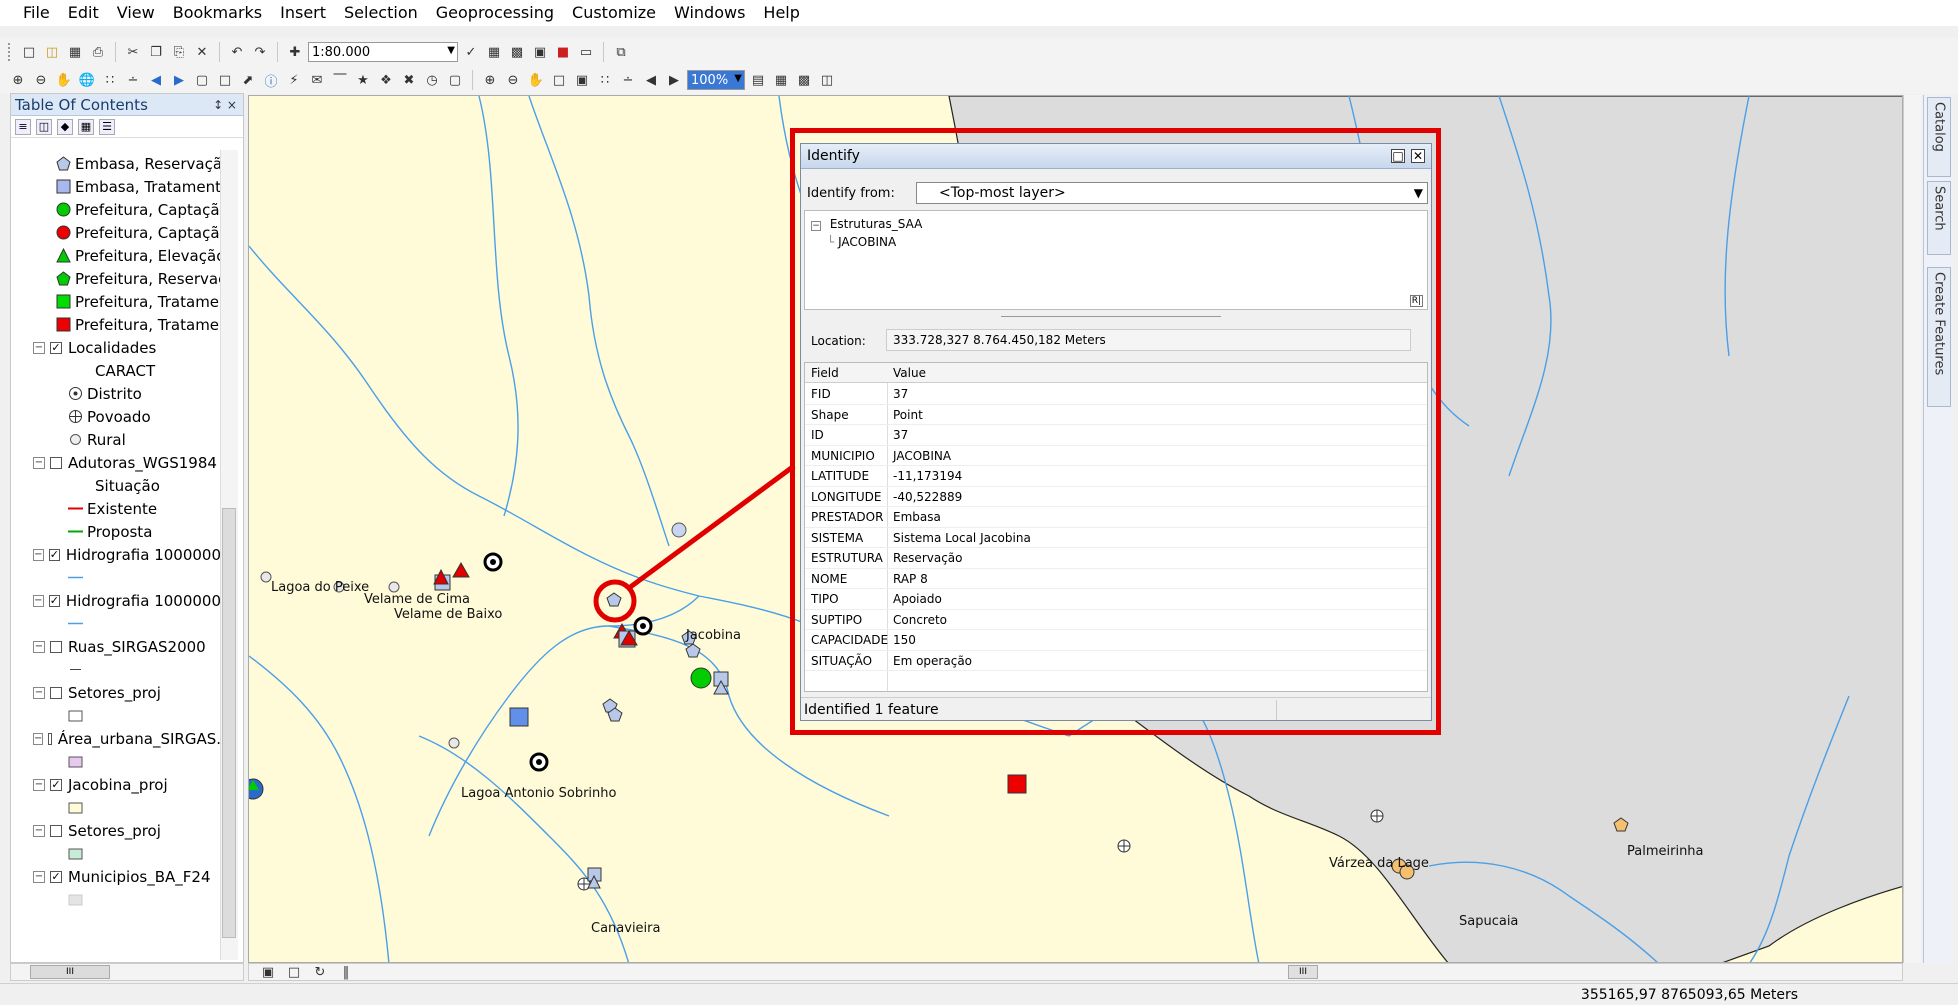  Describe the element at coordinates (1303, 972) in the screenshot. I see `map-hscroll-thumb: III` at that location.